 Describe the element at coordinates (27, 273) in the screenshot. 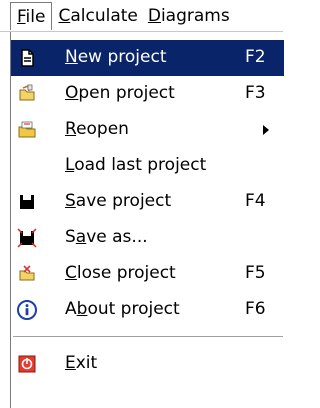

I see `close-folder-icon` at that location.